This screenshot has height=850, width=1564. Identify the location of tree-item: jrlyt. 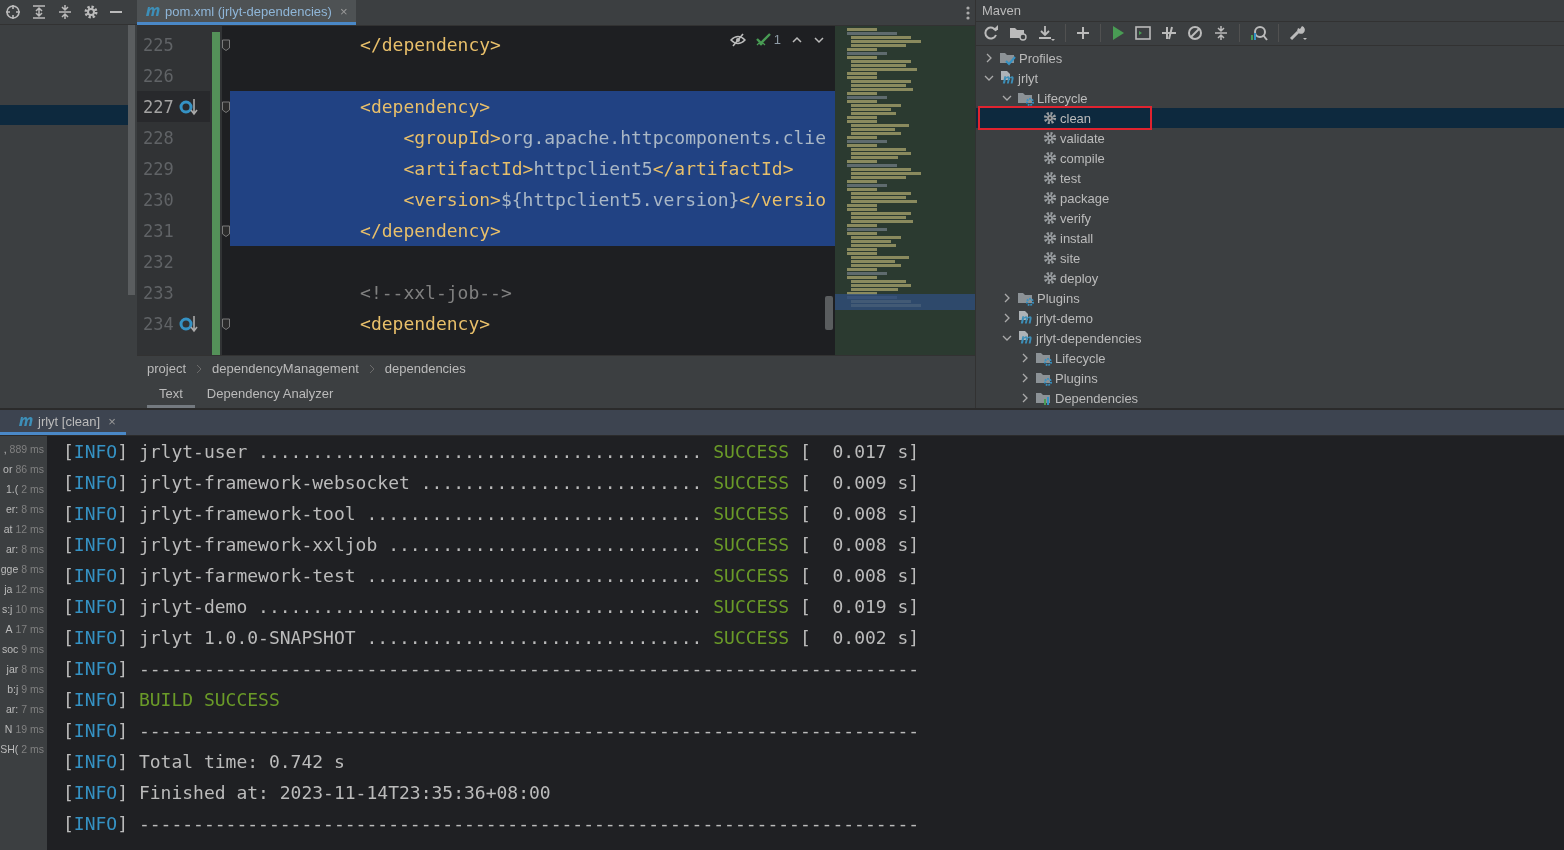
(1270, 78).